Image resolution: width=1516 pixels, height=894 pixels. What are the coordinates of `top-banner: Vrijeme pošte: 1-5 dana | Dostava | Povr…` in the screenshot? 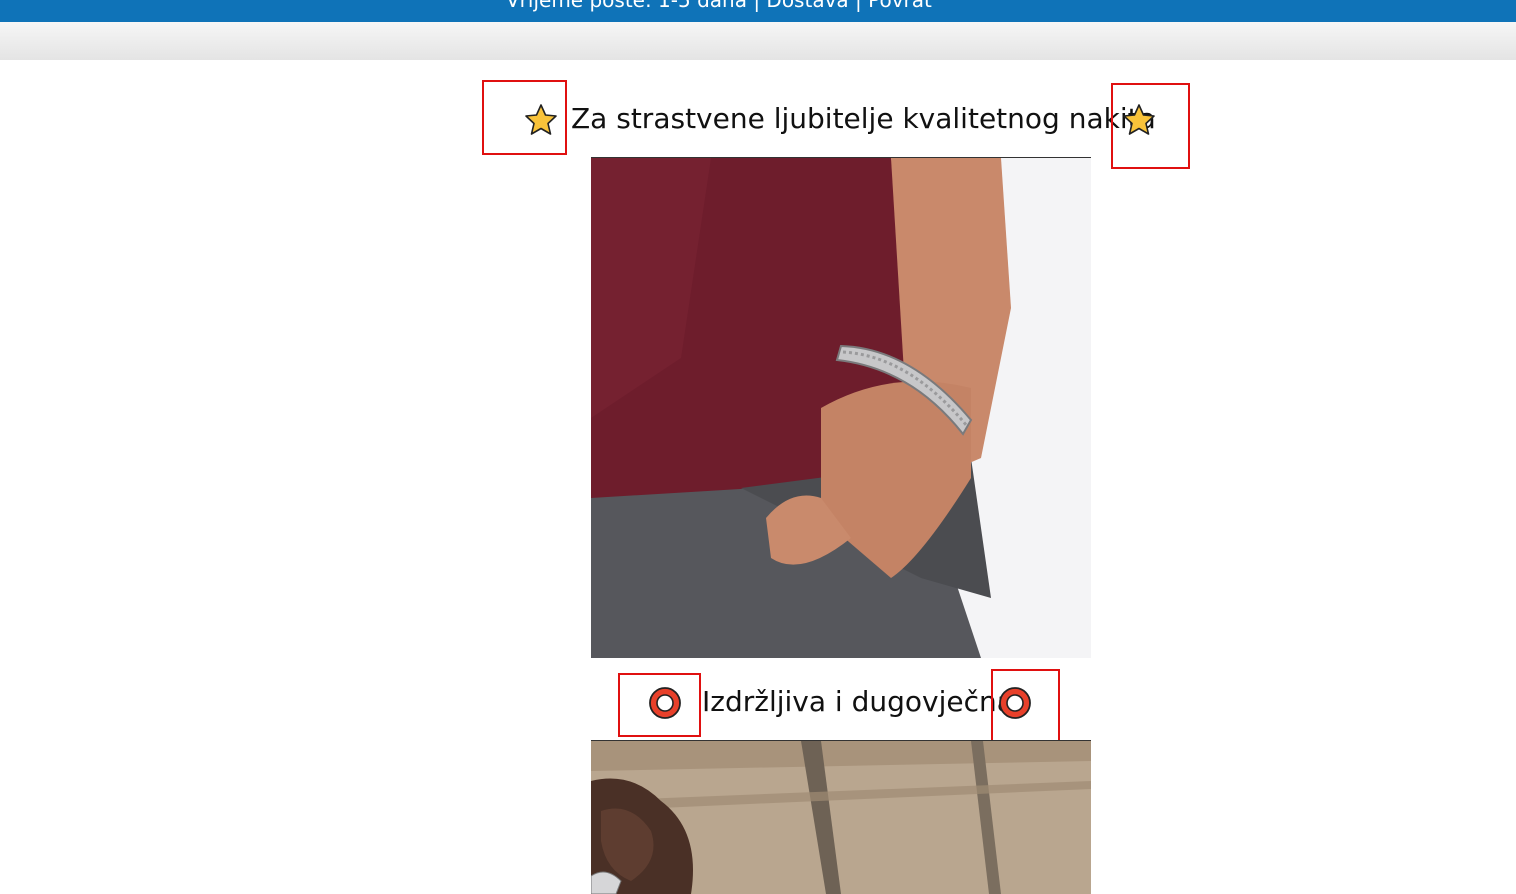 It's located at (758, 11).